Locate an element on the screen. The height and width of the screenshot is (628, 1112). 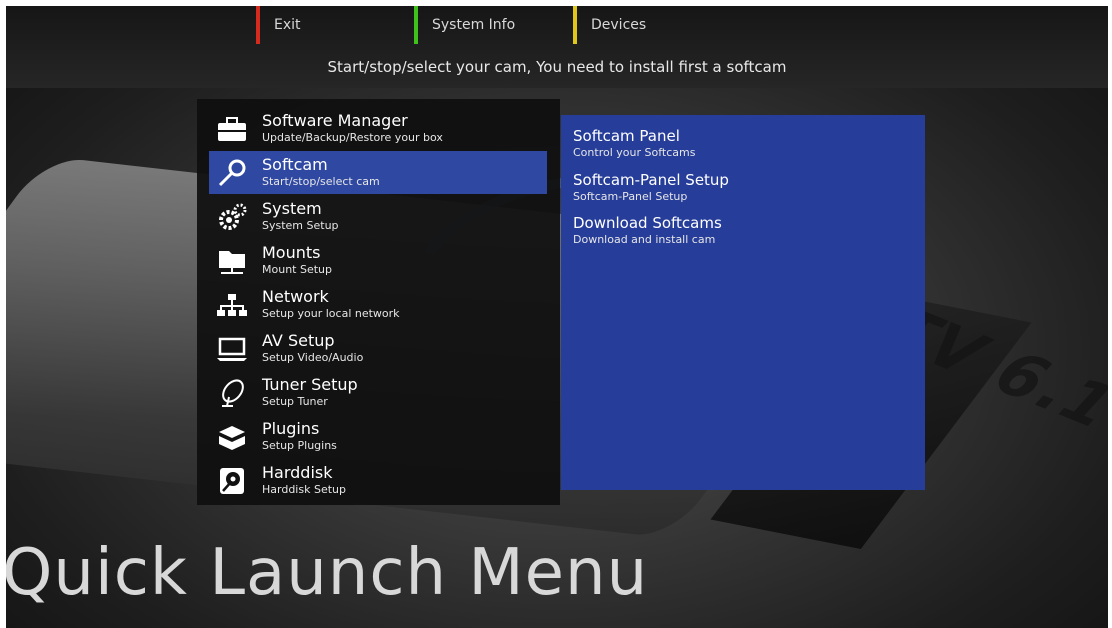
menu-item-plugins: Plugins Setup Plugins is located at coordinates (378, 436).